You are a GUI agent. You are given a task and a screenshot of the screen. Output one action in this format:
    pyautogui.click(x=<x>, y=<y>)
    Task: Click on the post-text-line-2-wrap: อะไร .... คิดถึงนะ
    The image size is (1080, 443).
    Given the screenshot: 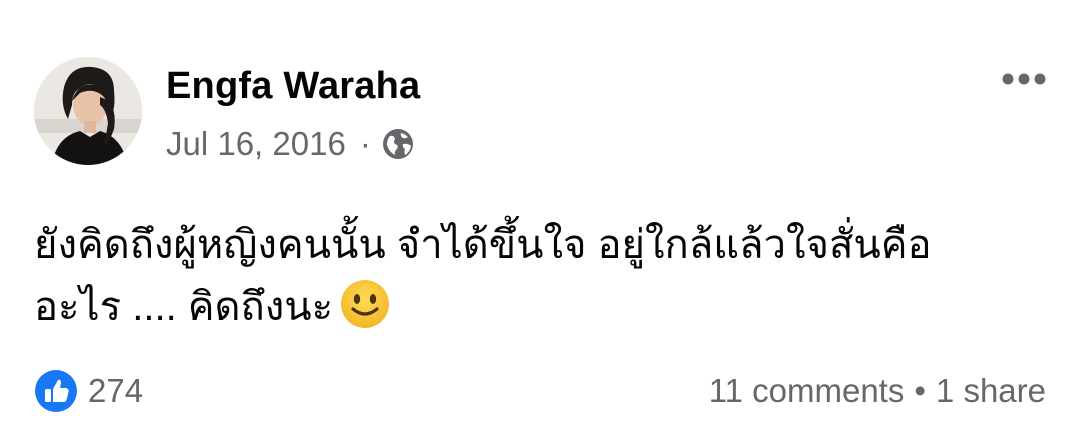 What is the action you would take?
    pyautogui.click(x=539, y=307)
    